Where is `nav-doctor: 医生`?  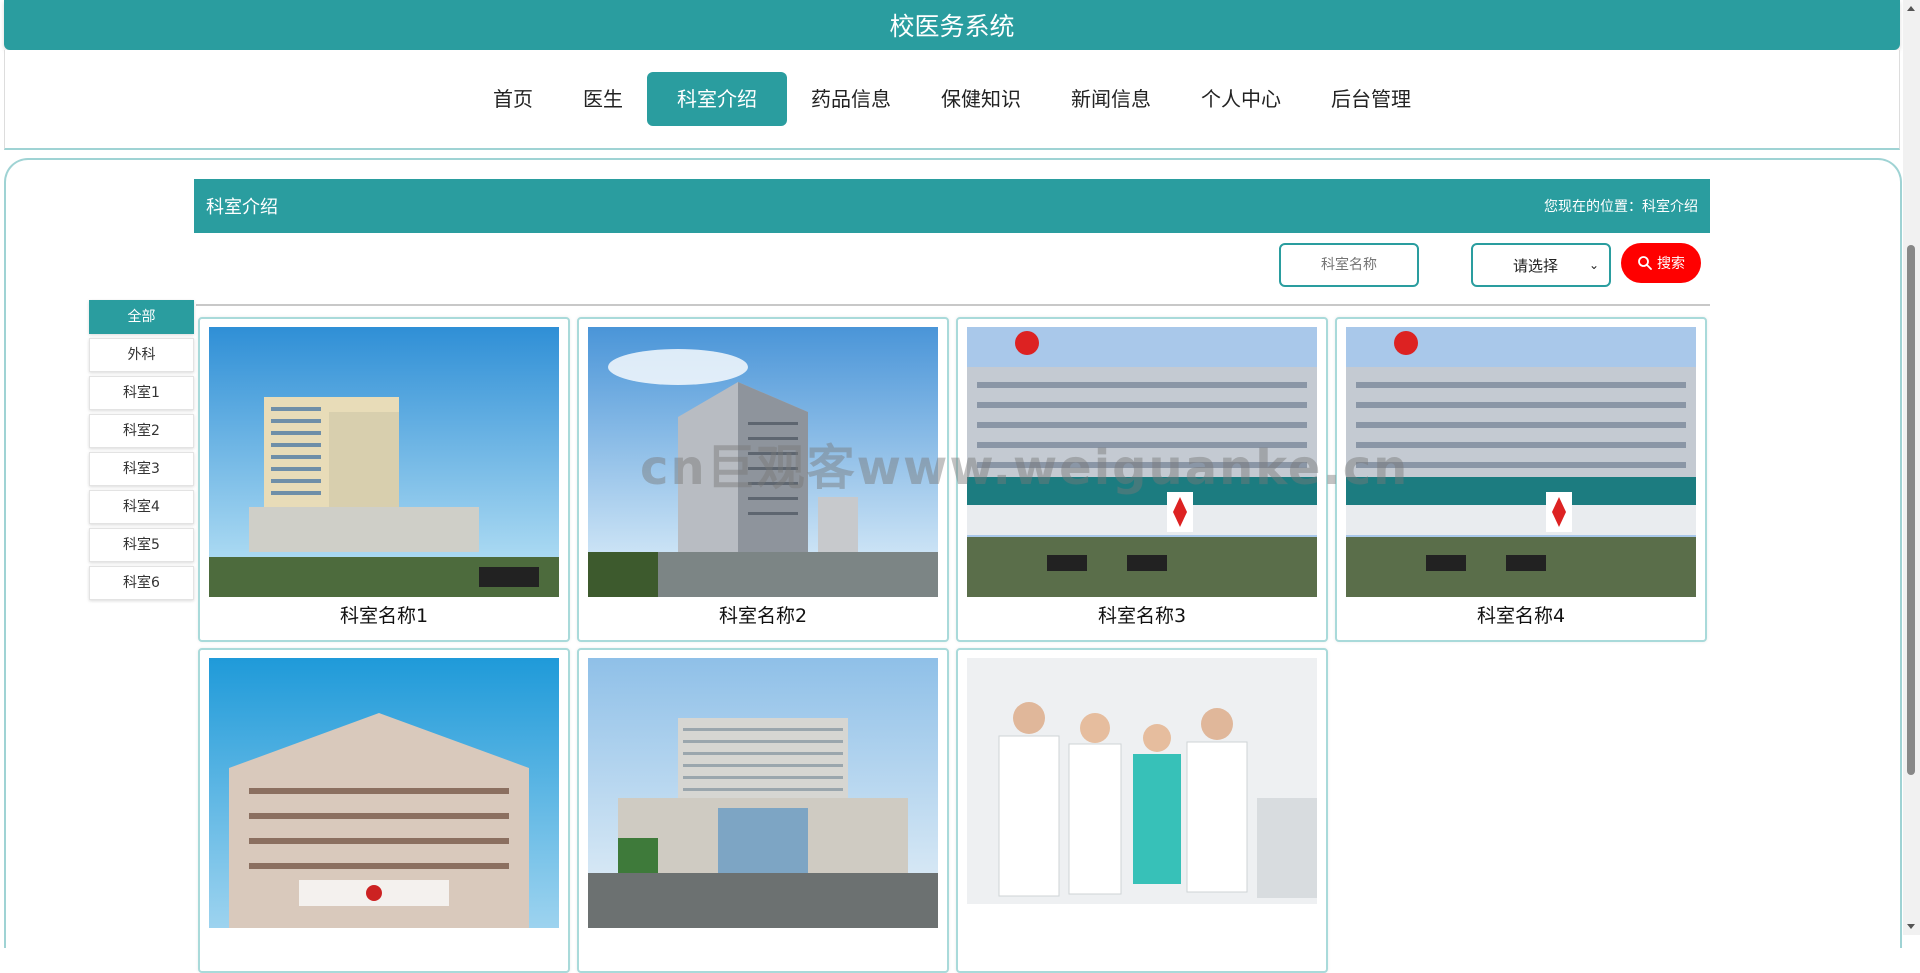
nav-doctor: 医生 is located at coordinates (603, 99).